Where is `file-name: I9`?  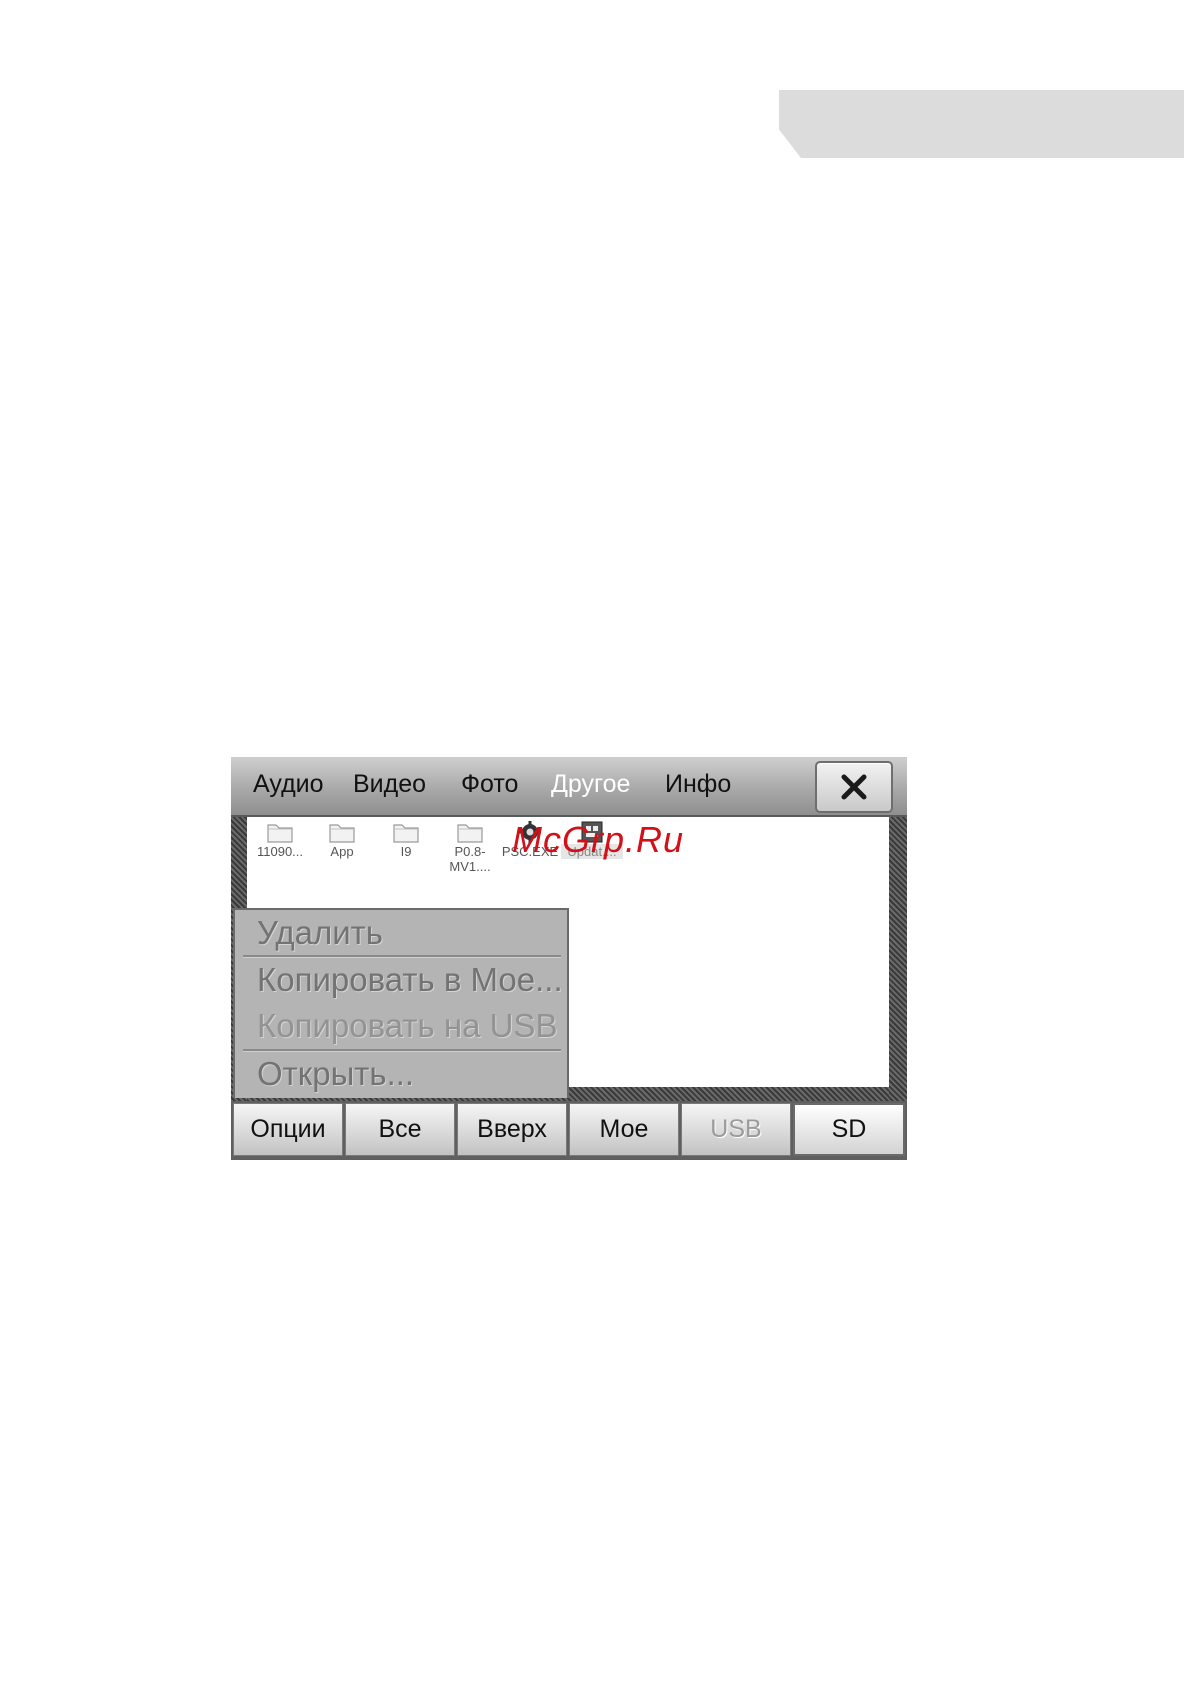
file-name: I9 is located at coordinates (406, 851).